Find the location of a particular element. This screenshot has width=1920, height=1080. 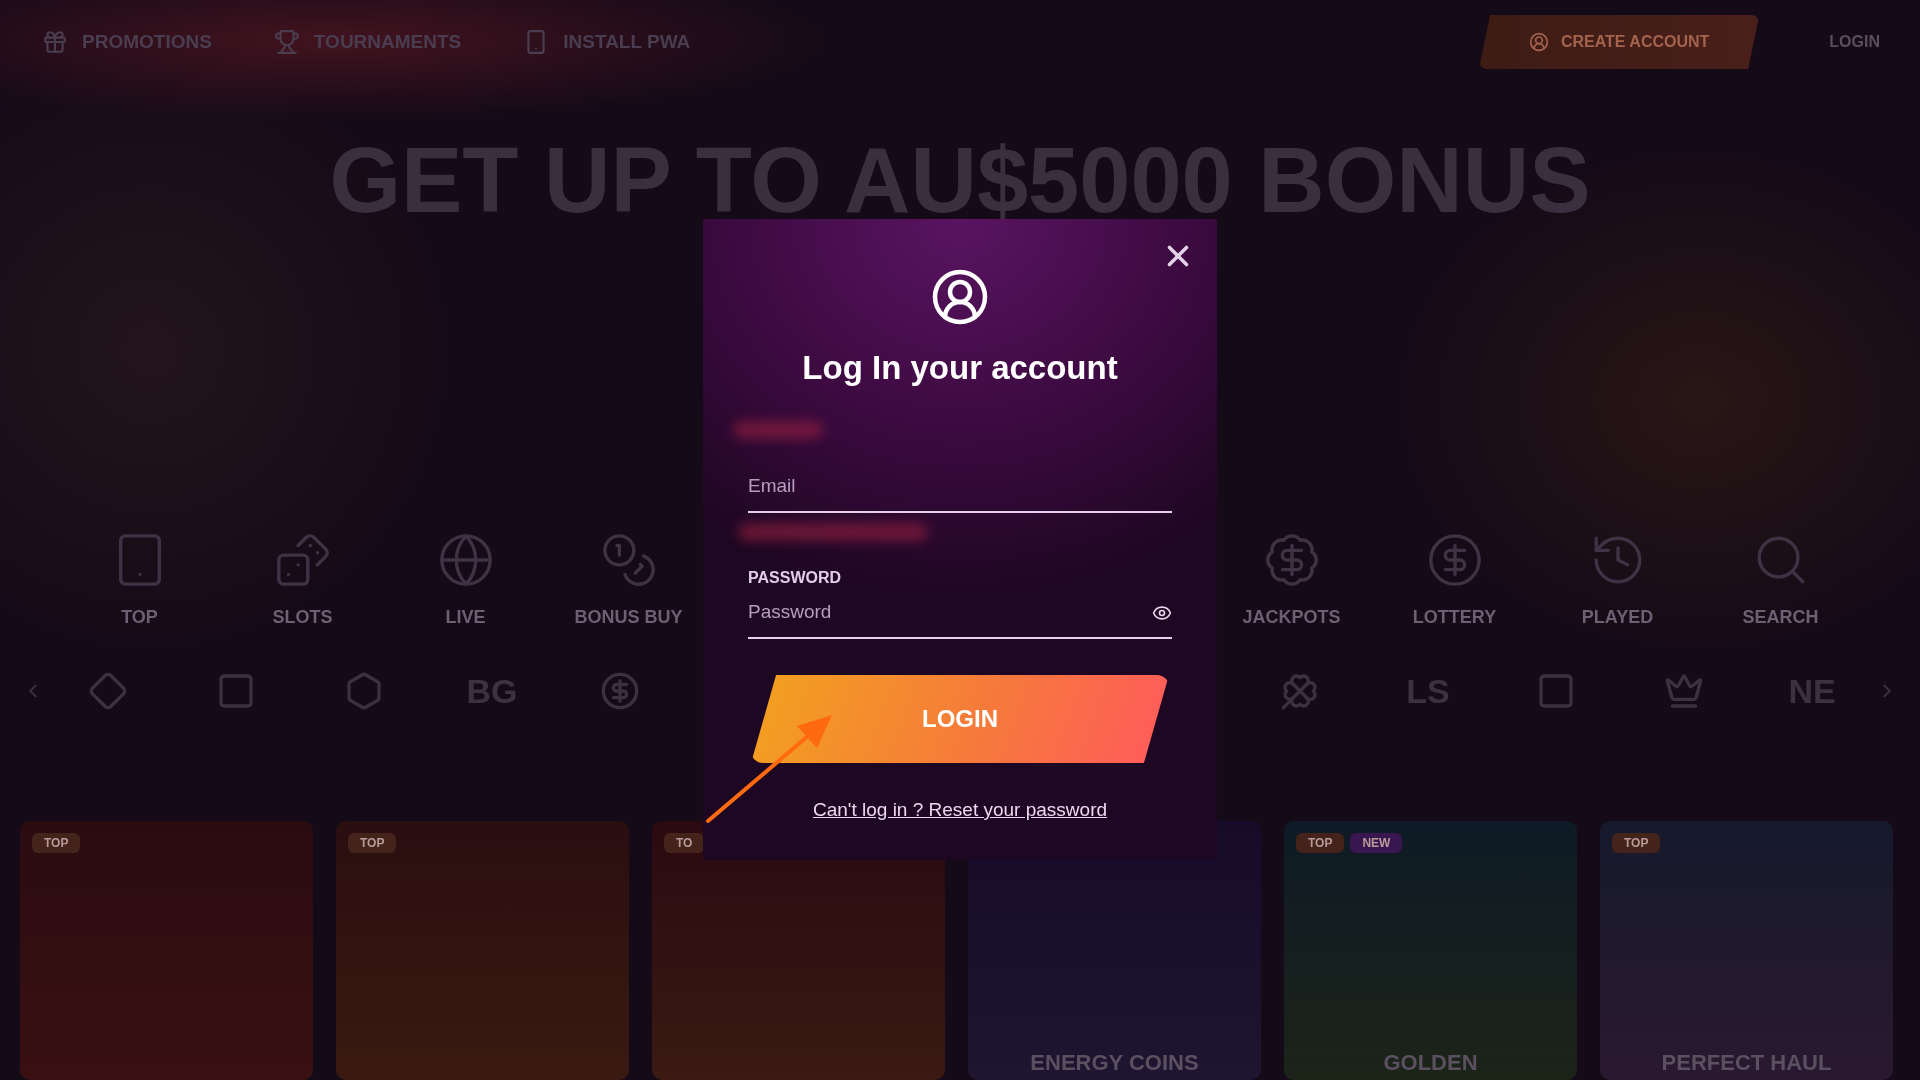

game-card: TOP NEW GOLDEN is located at coordinates (1430, 950).